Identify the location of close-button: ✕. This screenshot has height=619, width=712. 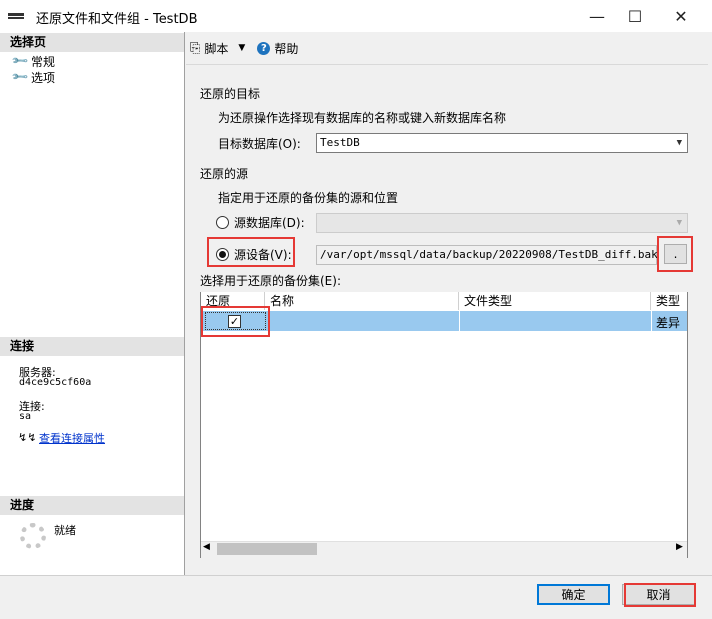
(681, 16).